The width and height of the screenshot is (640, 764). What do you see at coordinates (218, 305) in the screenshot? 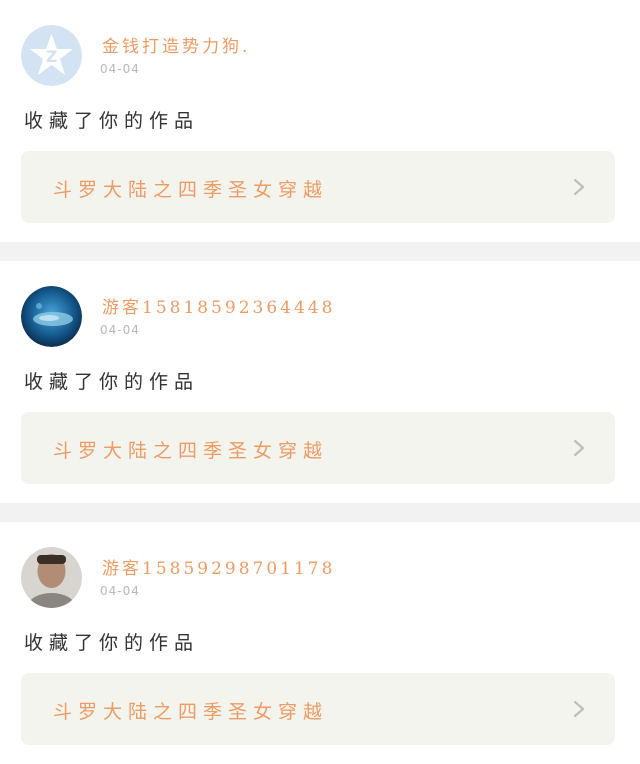
I see `username: 游客15818592364448` at bounding box center [218, 305].